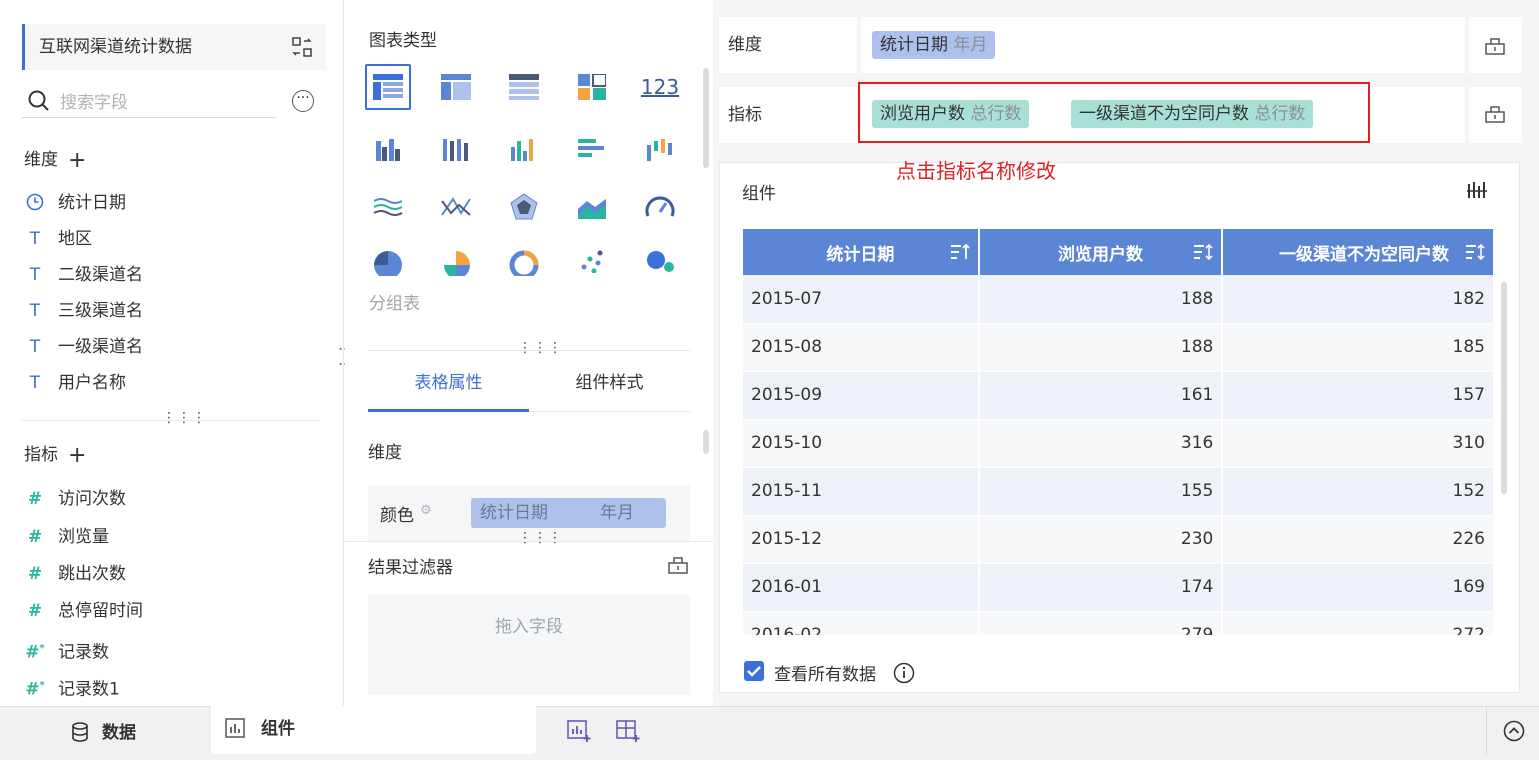 The height and width of the screenshot is (760, 1539). I want to click on table-row: 2015-10 316 310, so click(1119, 443).